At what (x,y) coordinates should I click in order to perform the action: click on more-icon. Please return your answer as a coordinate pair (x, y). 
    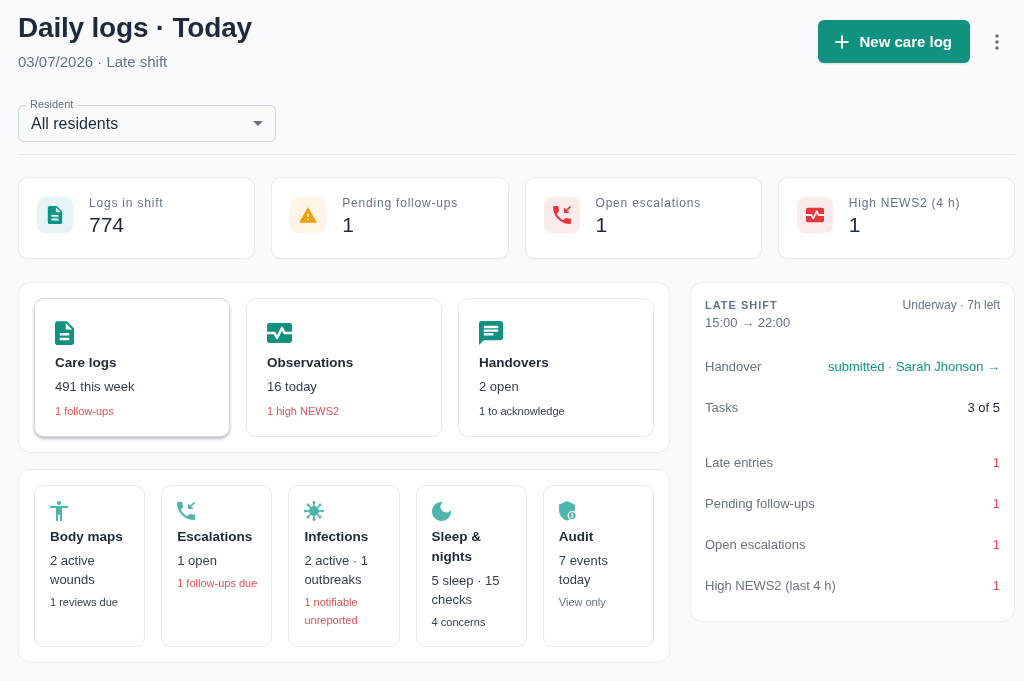
    Looking at the image, I should click on (997, 41).